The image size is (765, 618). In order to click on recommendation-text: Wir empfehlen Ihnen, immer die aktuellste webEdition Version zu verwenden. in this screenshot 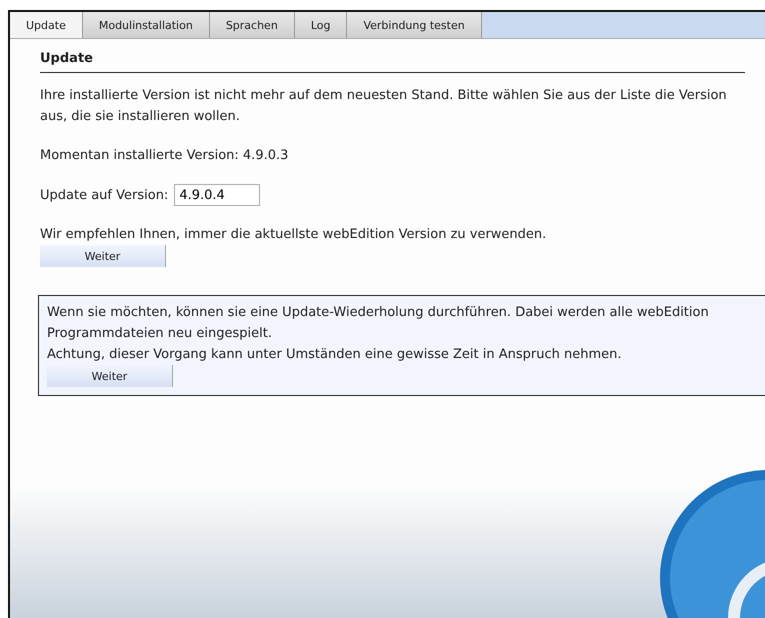, I will do `click(294, 235)`.